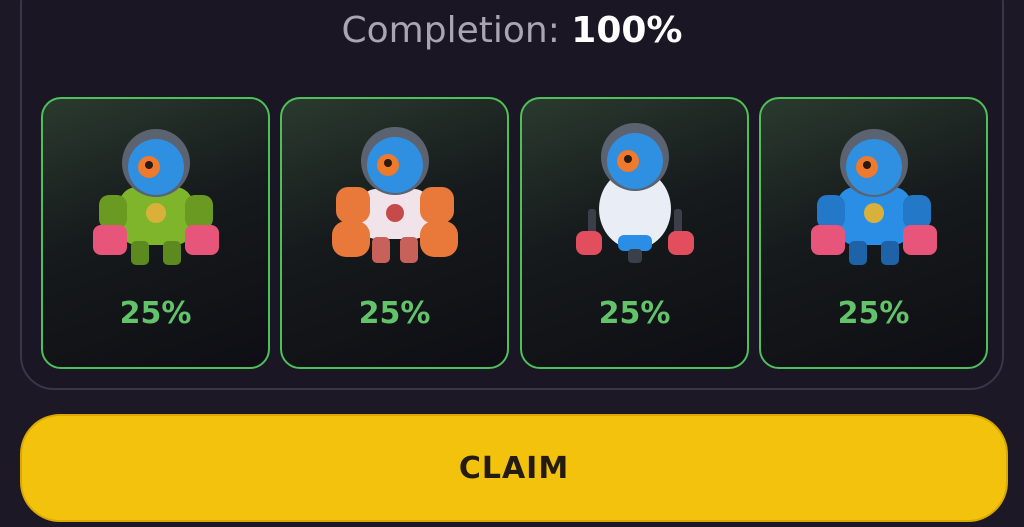 The image size is (1024, 527). Describe the element at coordinates (627, 30) in the screenshot. I see `completion-value: 100%` at that location.